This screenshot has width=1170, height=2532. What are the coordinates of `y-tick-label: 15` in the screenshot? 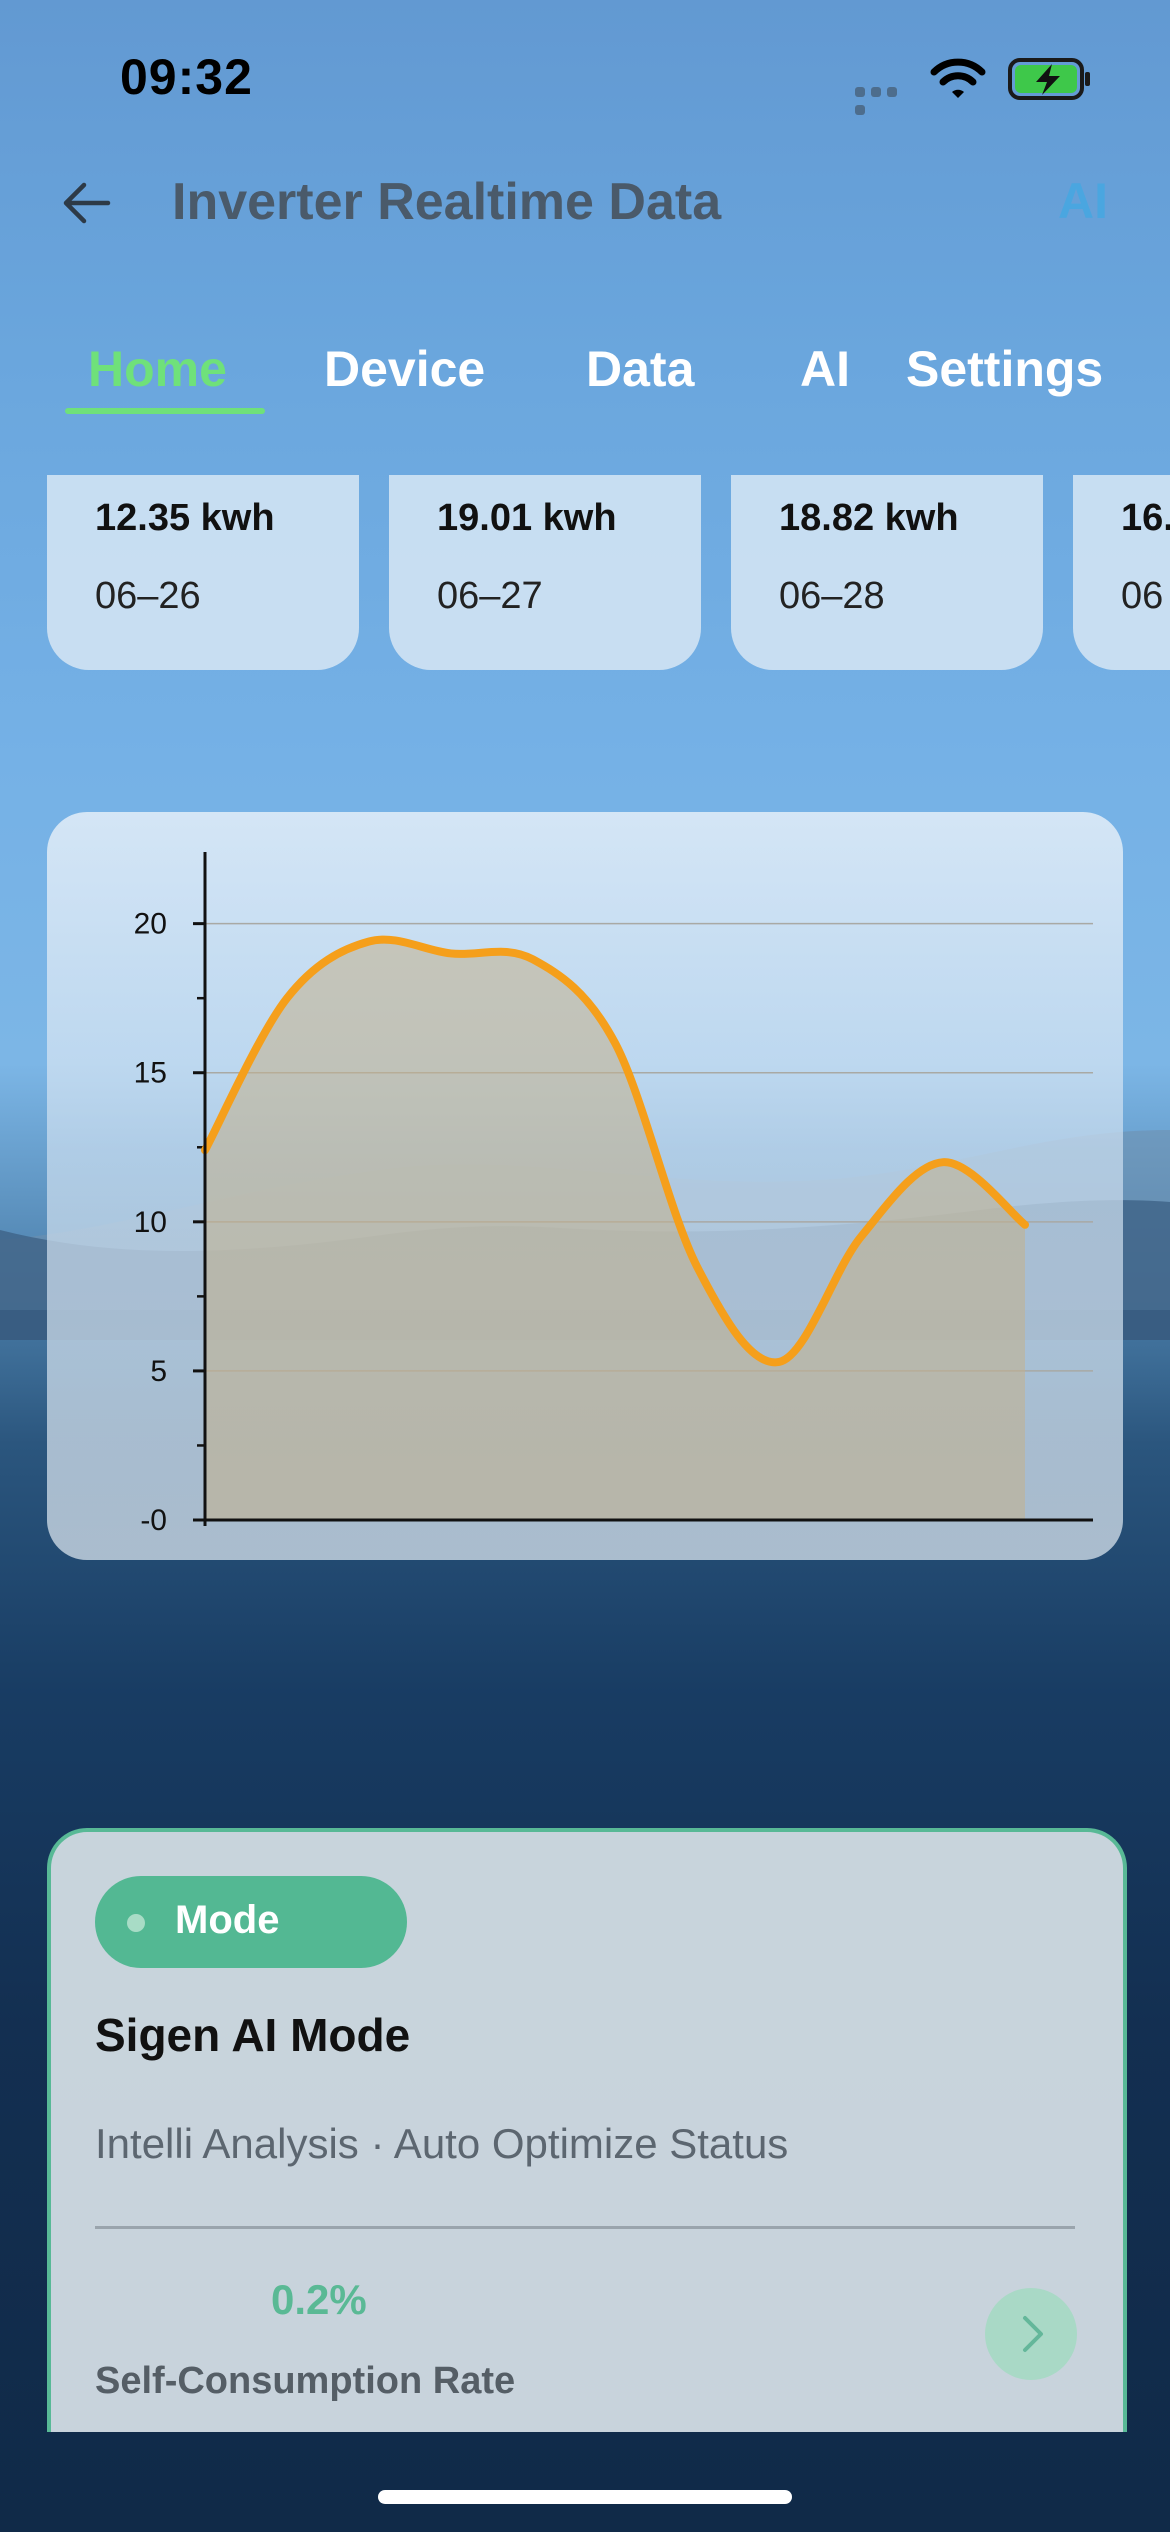 It's located at (150, 1073).